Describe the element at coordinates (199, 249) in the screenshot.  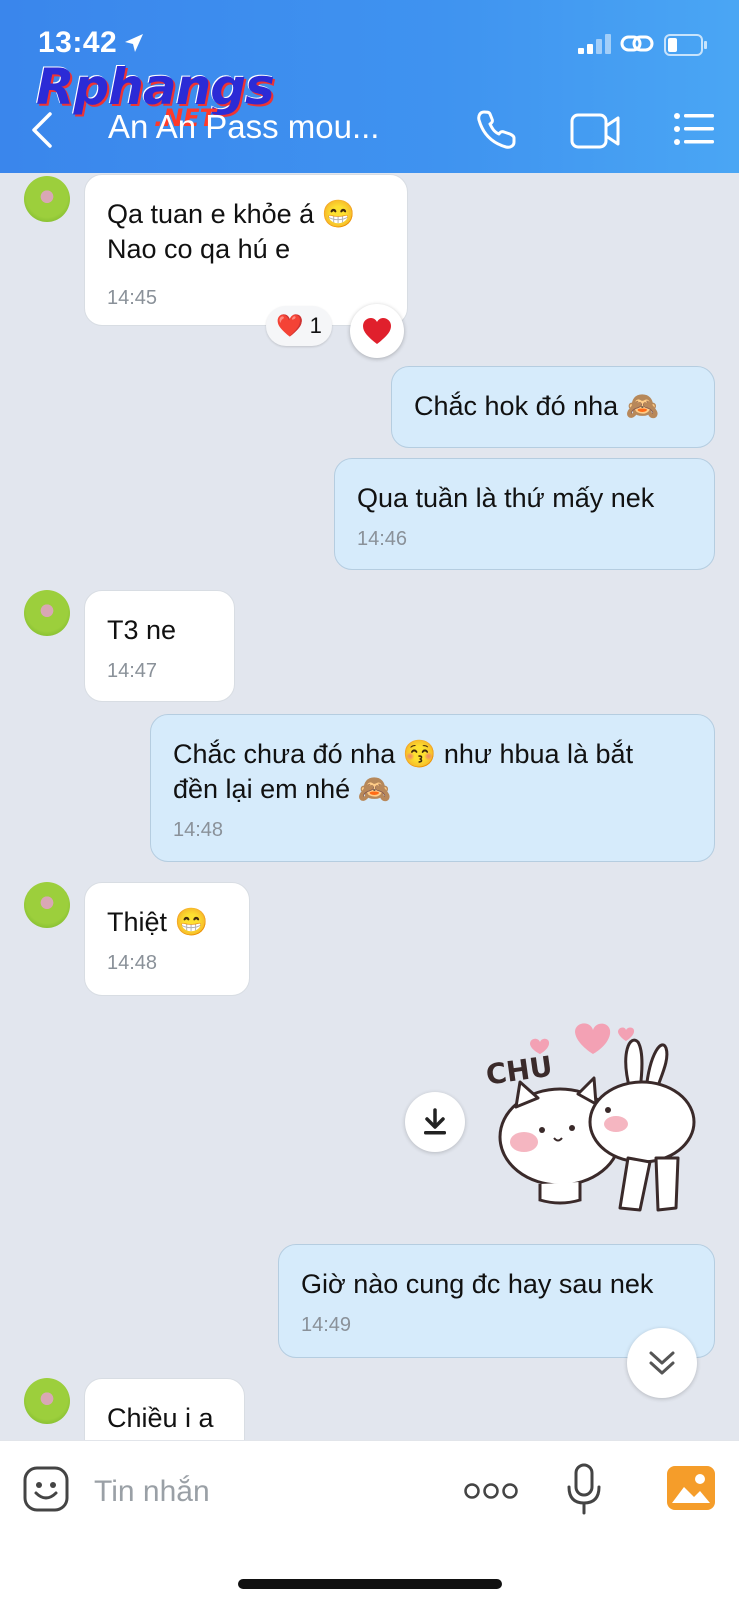
I see `message-text: Nao co qa hú e` at that location.